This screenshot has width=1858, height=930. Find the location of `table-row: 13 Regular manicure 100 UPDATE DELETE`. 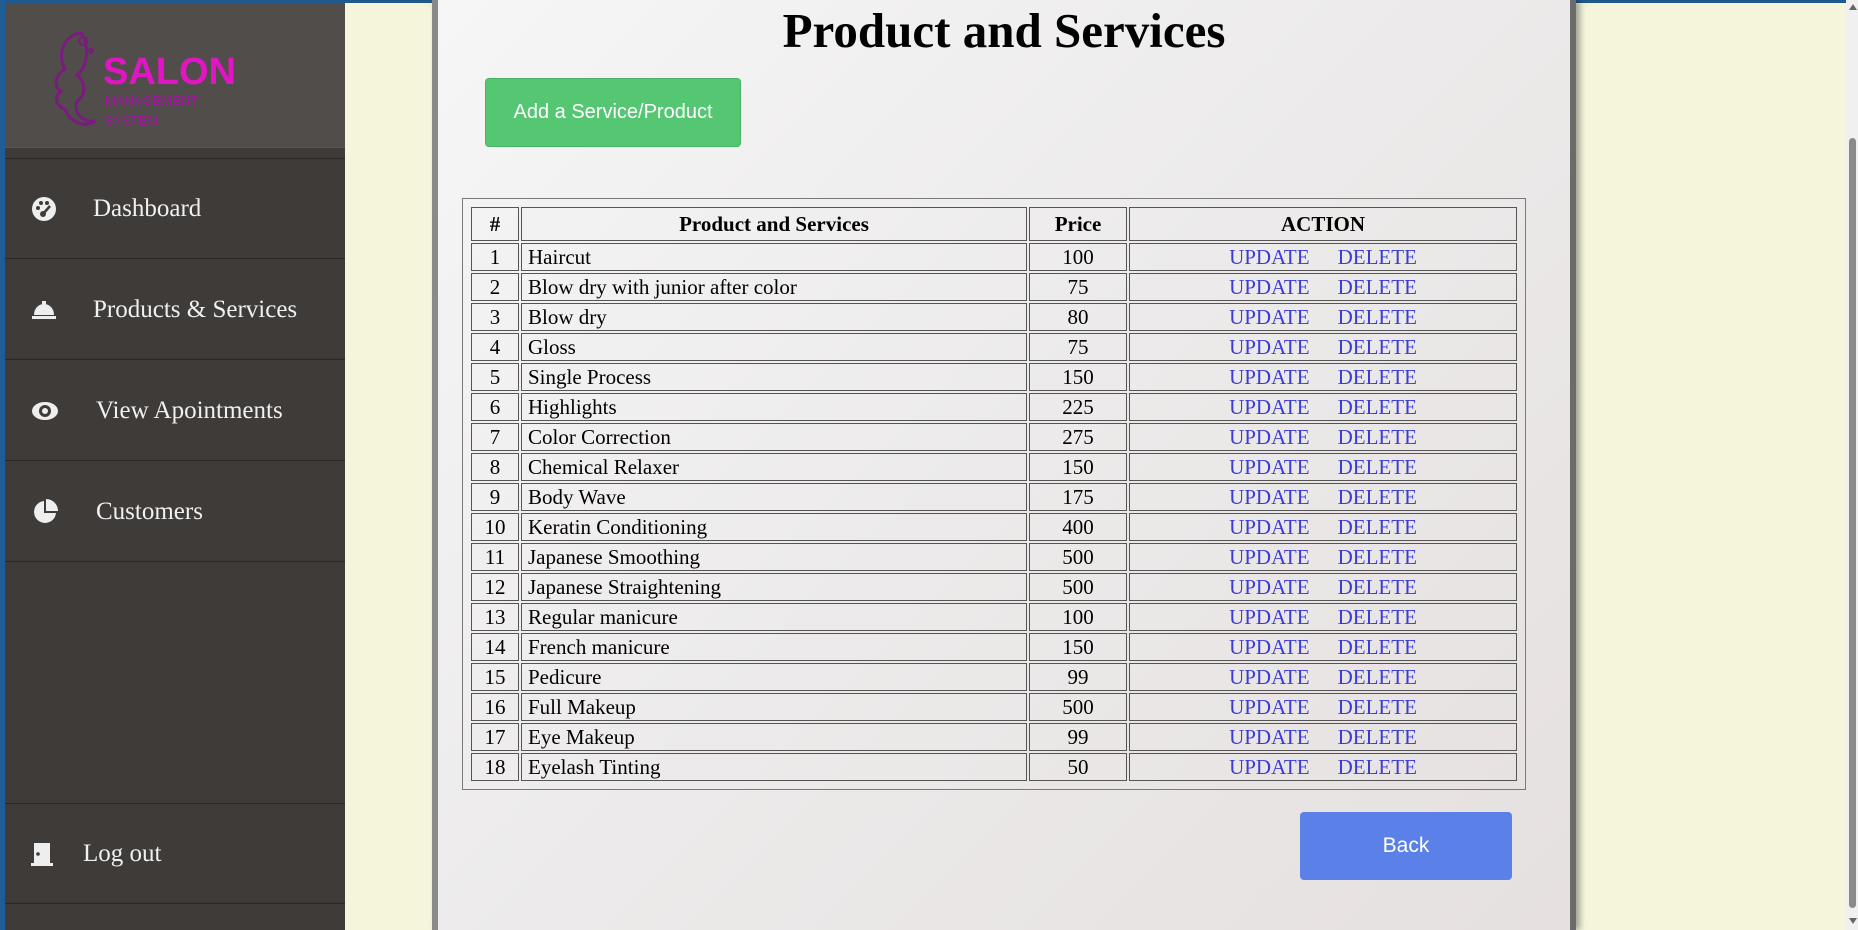

table-row: 13 Regular manicure 100 UPDATE DELETE is located at coordinates (994, 617).